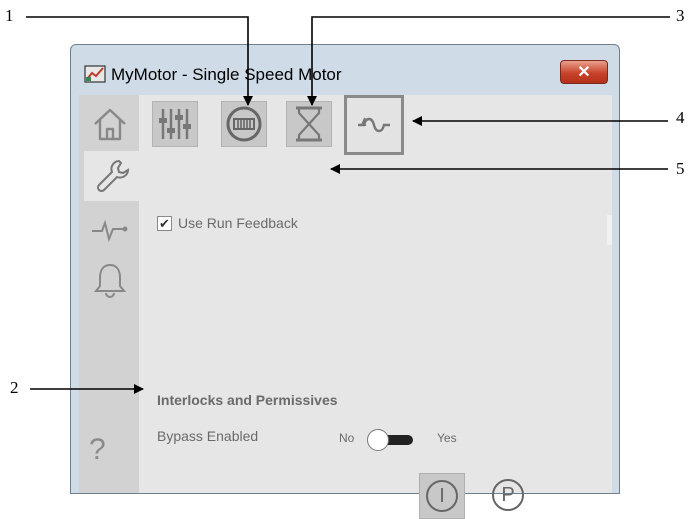  I want to click on callout-number: 4, so click(680, 117).